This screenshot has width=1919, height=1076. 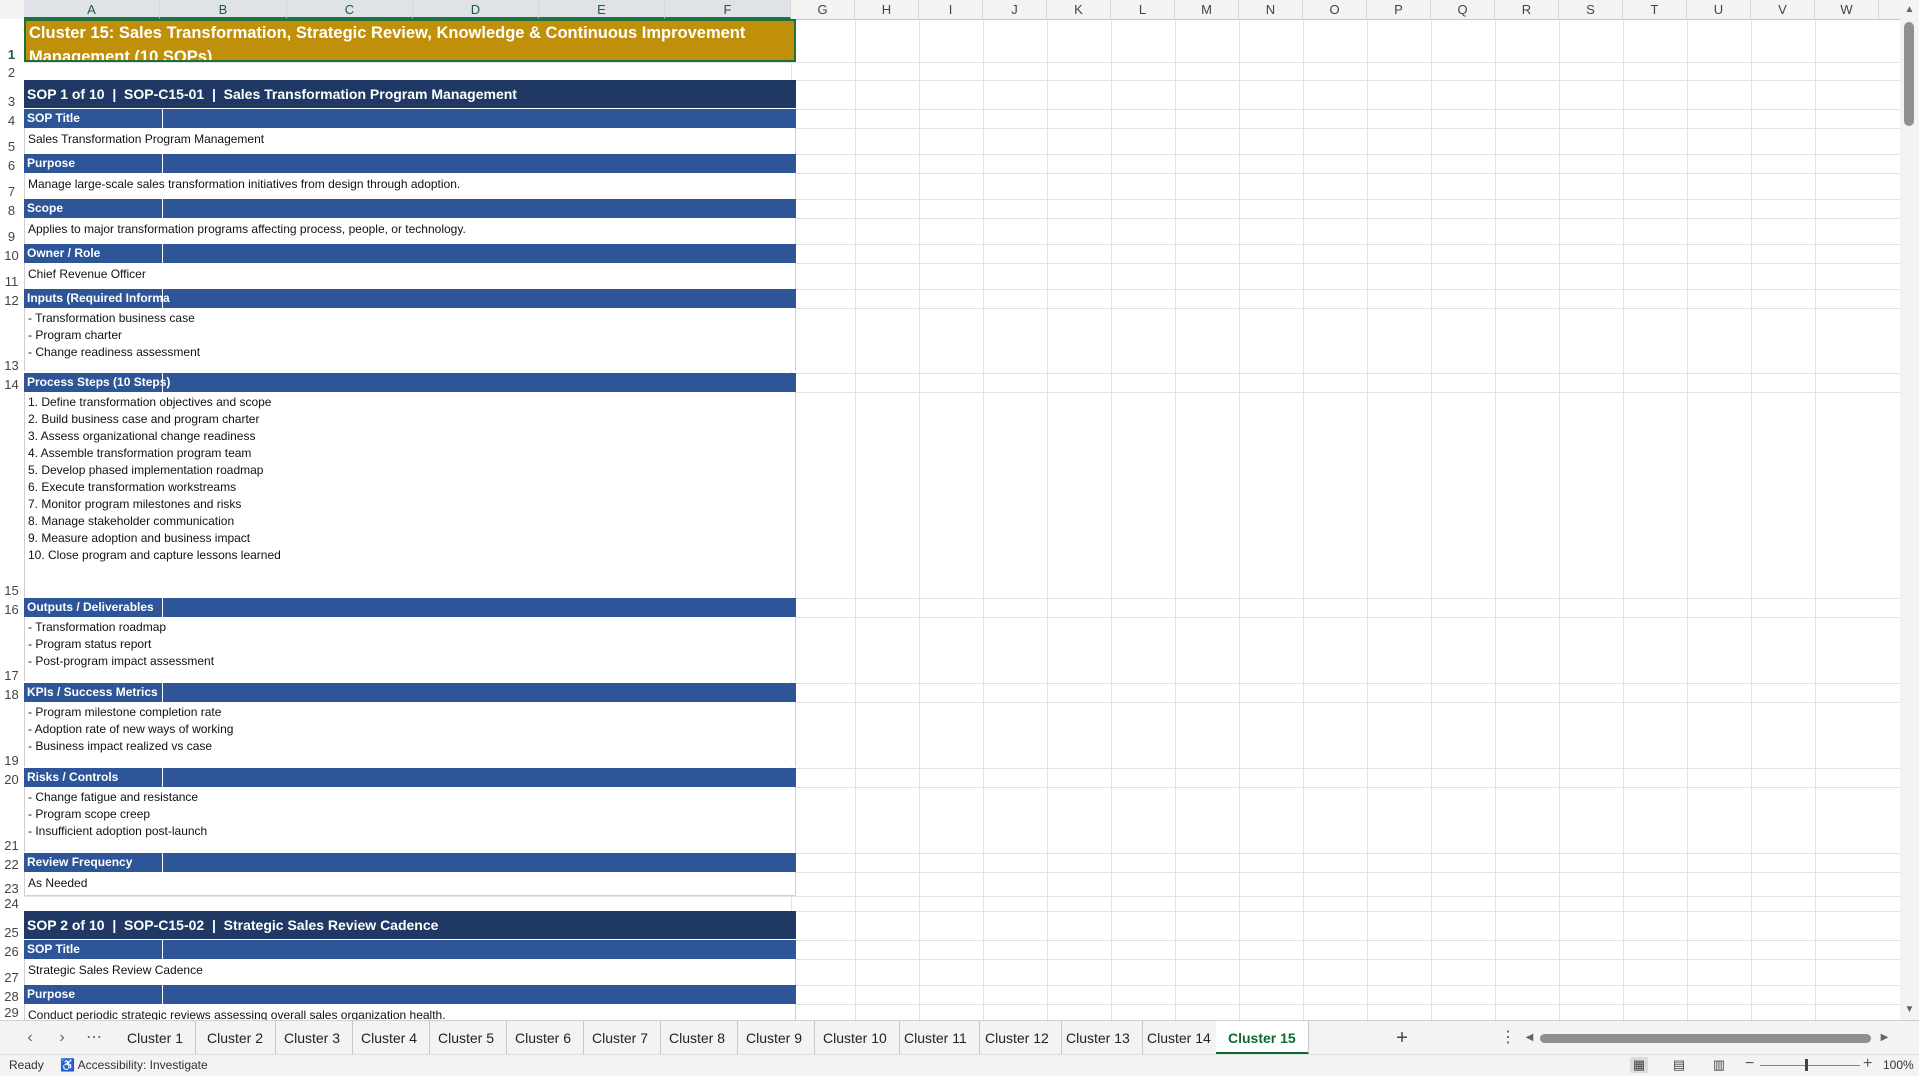 I want to click on column-header-l: L, so click(x=1143, y=9).